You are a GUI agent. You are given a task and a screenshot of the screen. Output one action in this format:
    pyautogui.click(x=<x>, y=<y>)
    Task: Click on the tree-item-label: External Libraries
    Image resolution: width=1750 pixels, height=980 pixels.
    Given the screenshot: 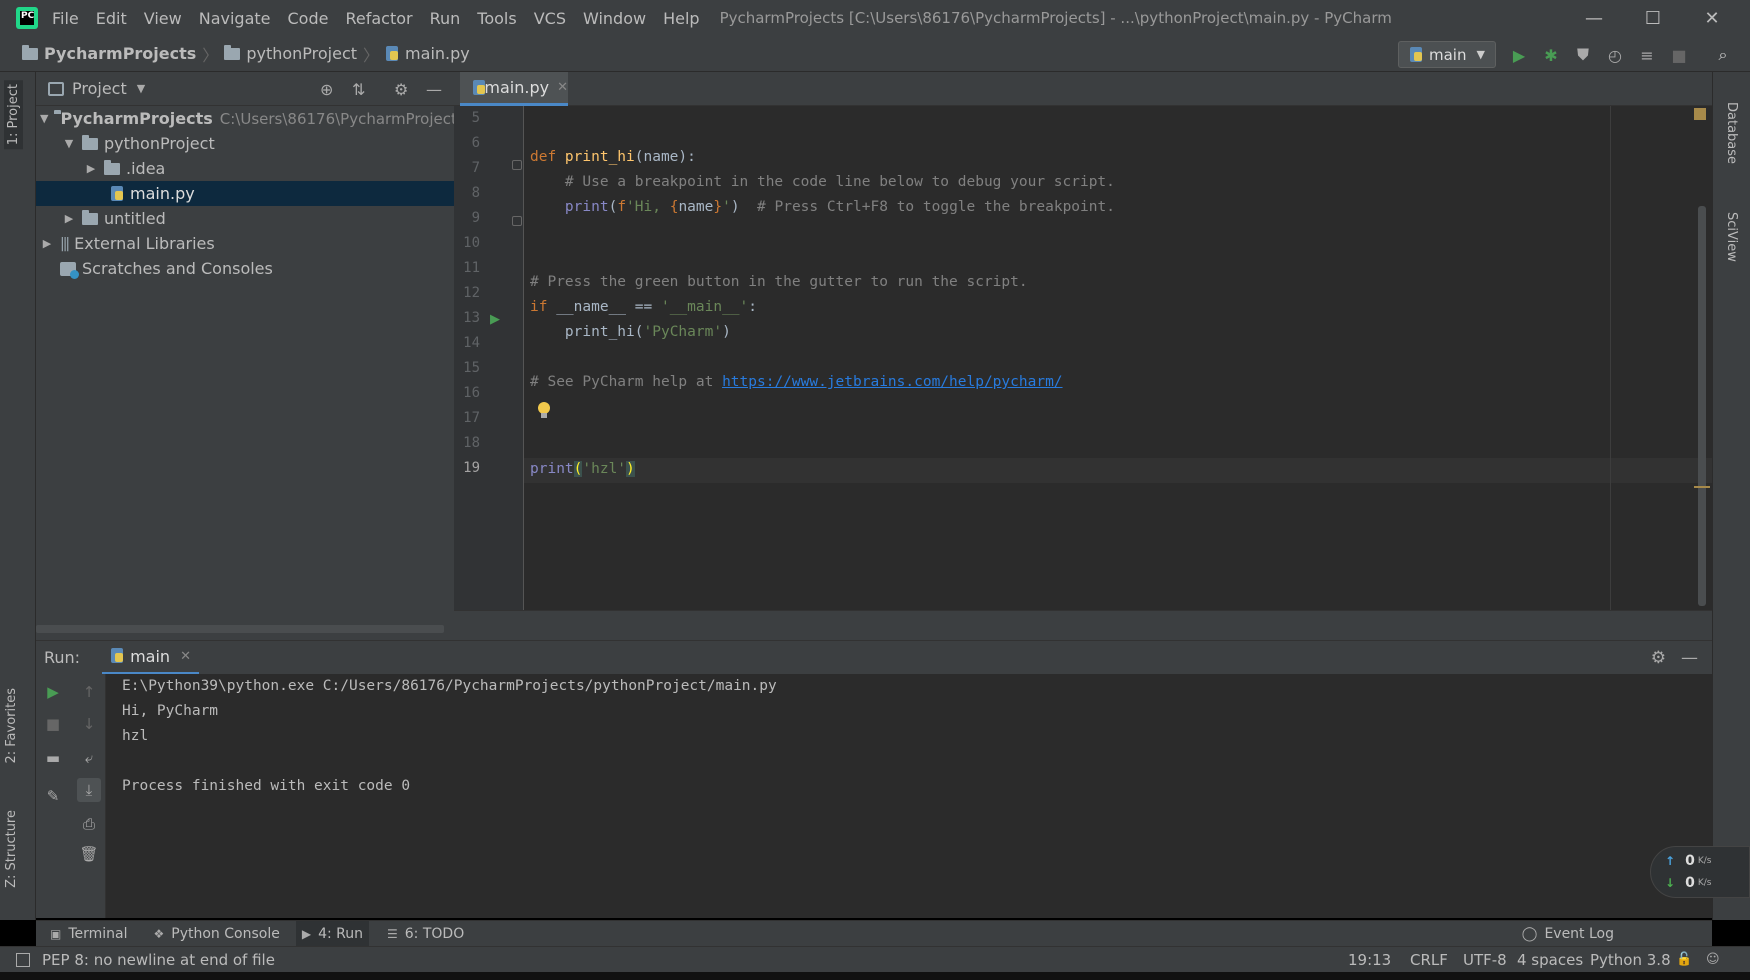 What is the action you would take?
    pyautogui.click(x=144, y=243)
    